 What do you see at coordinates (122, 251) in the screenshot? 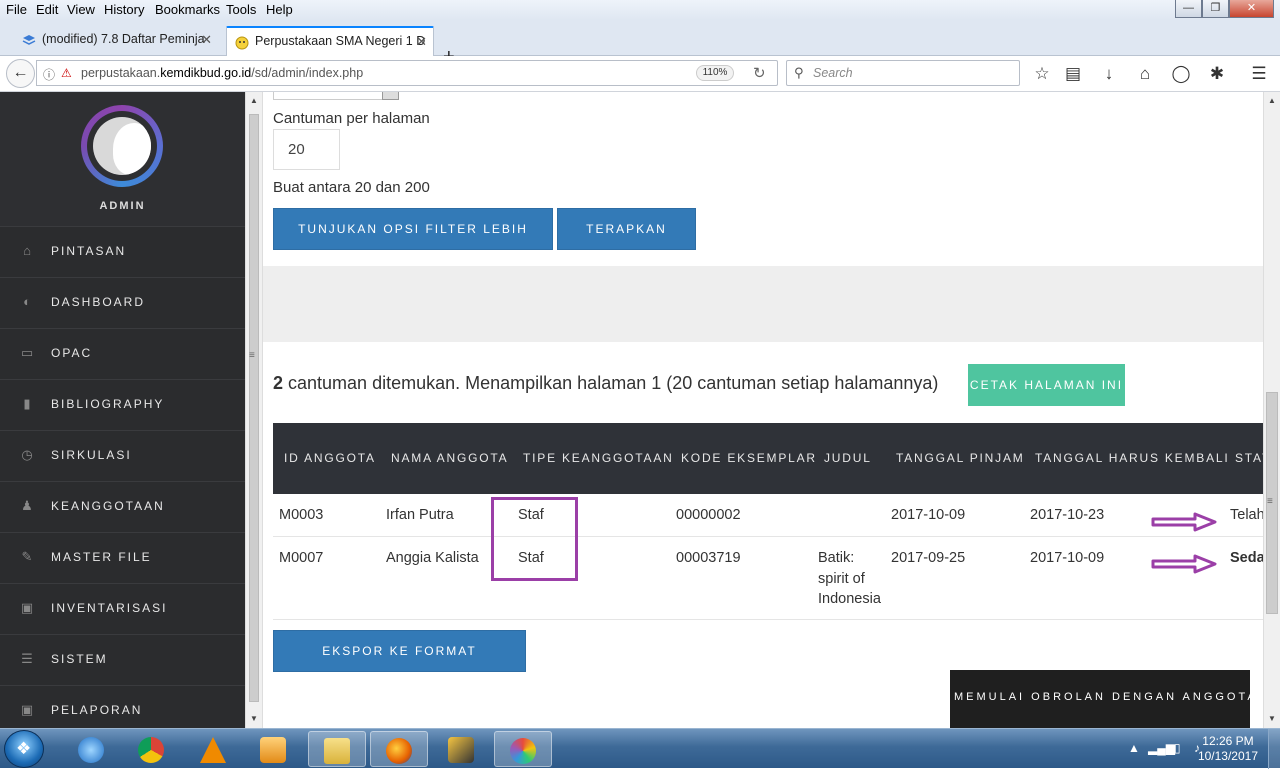
I see `sidebar-item-pintasan: ⌂ PINTASAN` at bounding box center [122, 251].